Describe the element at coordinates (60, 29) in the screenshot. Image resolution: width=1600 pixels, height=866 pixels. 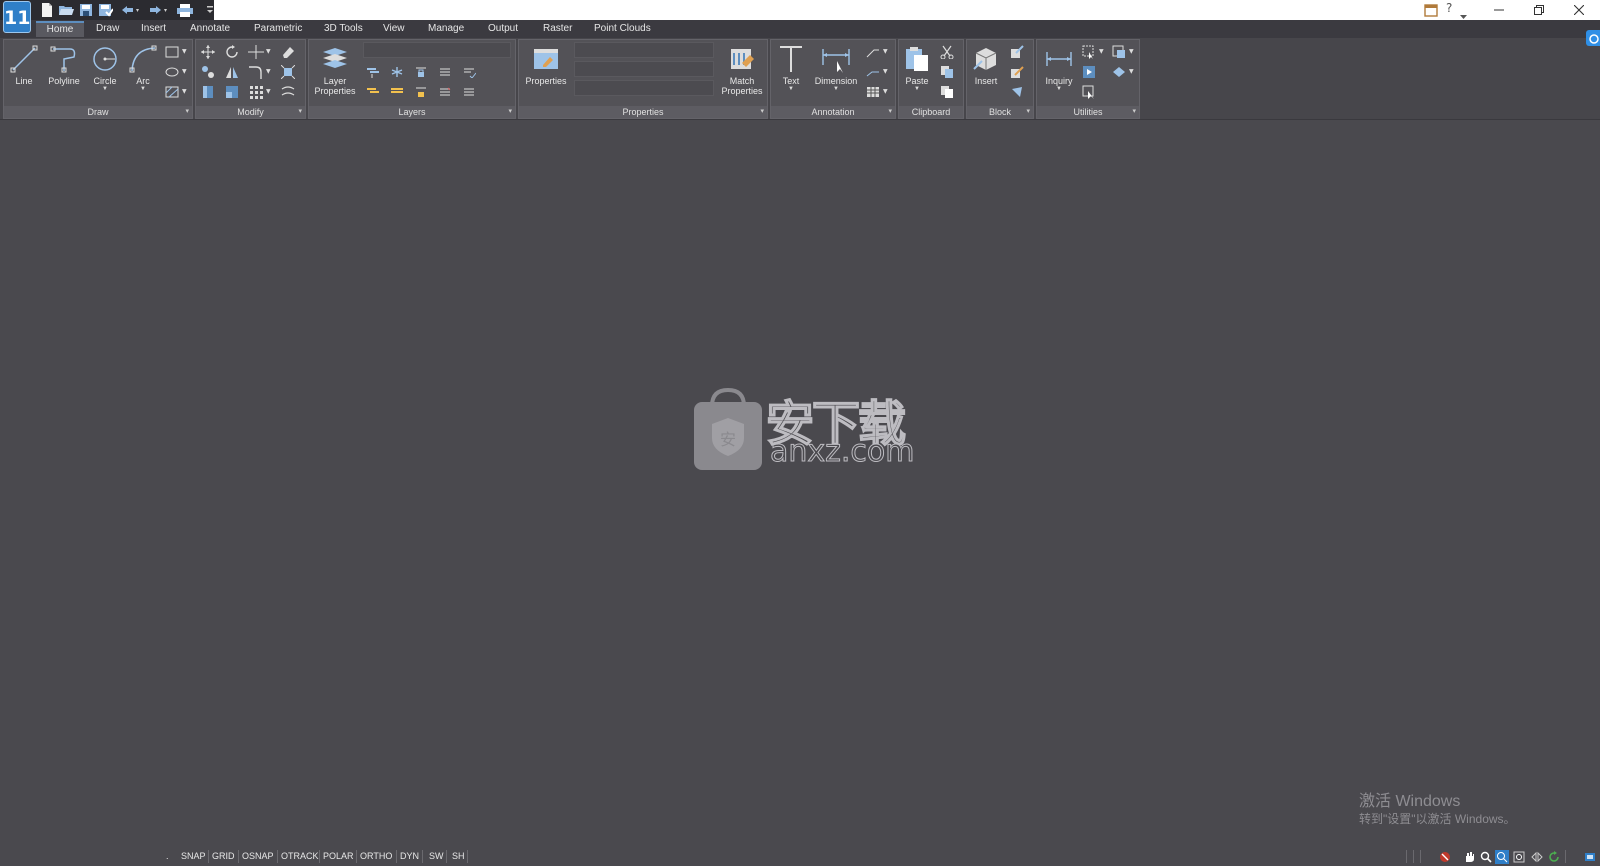
I see `tab-home: Home` at that location.